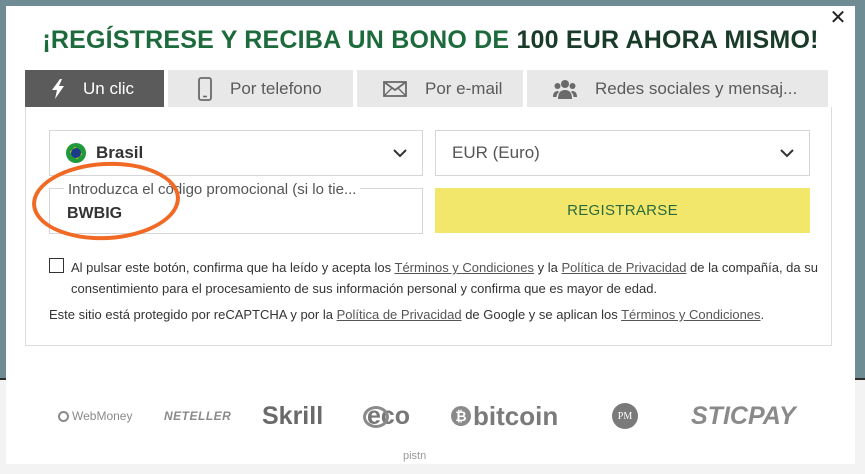 The height and width of the screenshot is (474, 865). I want to click on tab-one-click: Un clic, so click(94, 88).